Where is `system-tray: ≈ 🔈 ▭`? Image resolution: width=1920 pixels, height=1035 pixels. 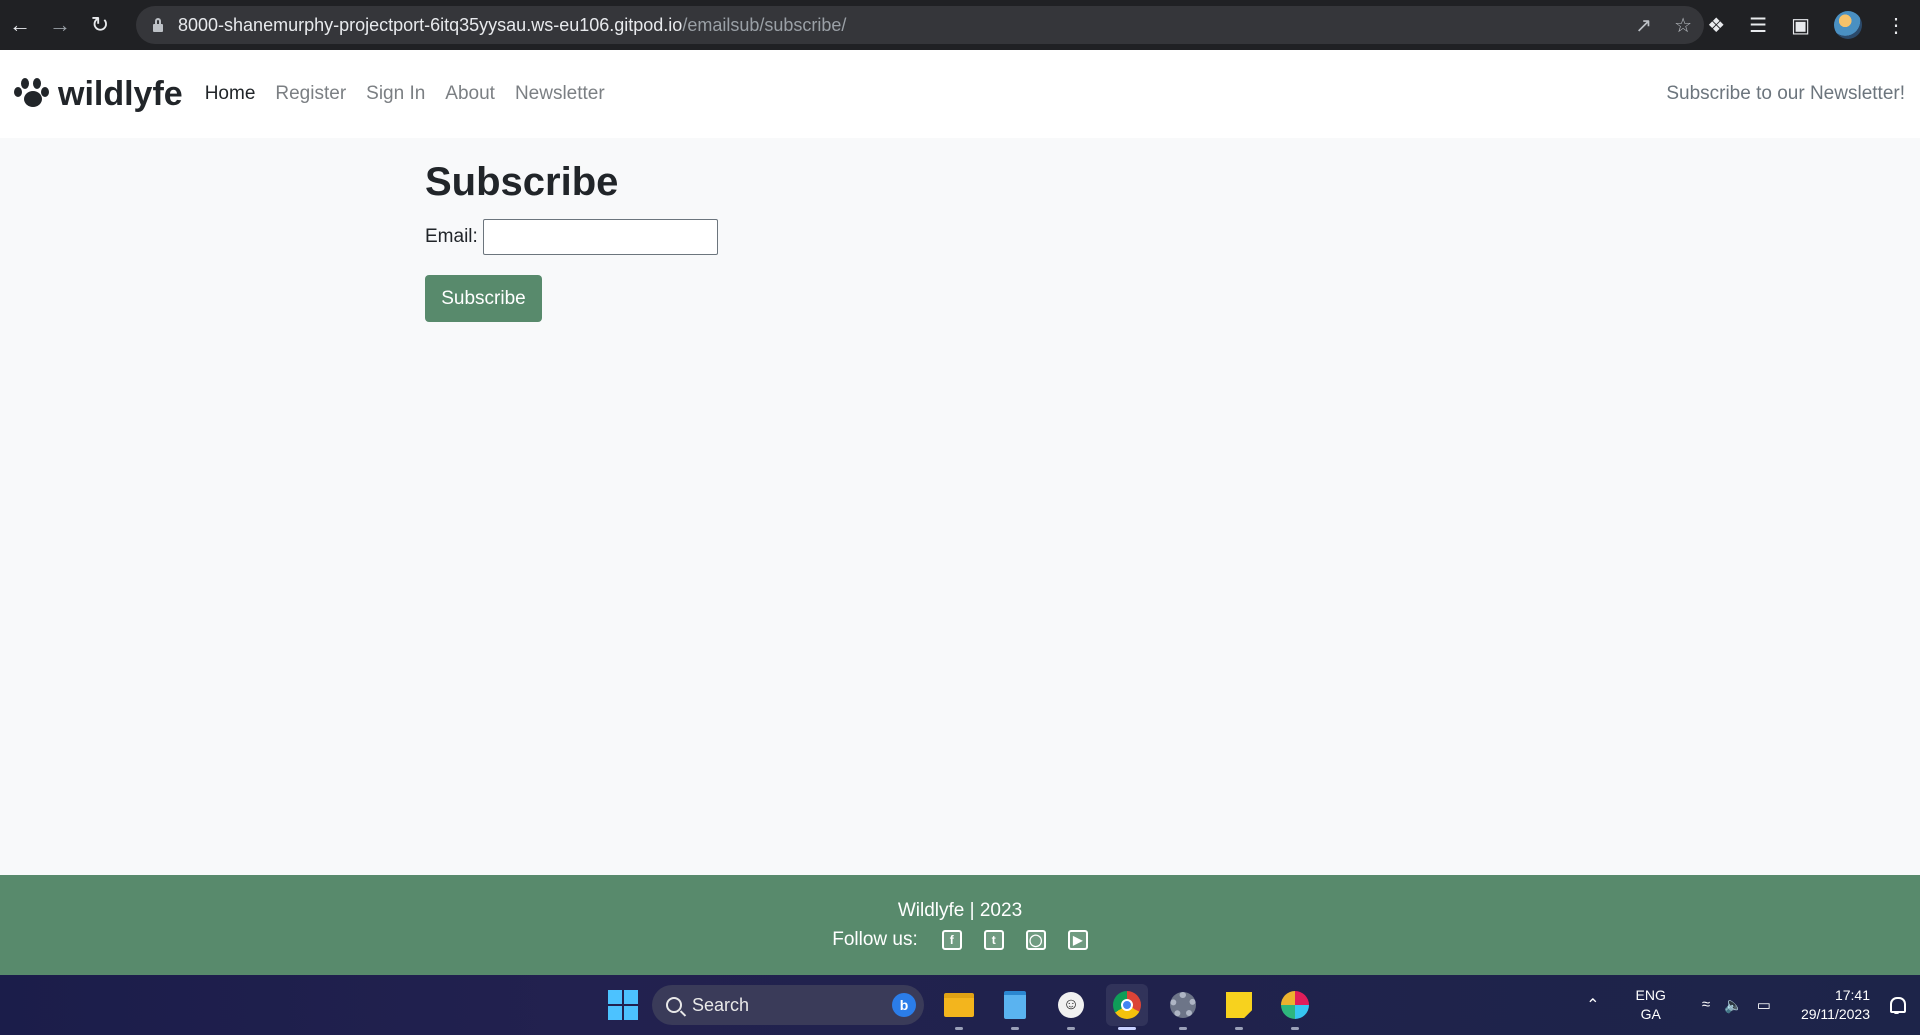
system-tray: ≈ 🔈 ▭ is located at coordinates (1736, 1005).